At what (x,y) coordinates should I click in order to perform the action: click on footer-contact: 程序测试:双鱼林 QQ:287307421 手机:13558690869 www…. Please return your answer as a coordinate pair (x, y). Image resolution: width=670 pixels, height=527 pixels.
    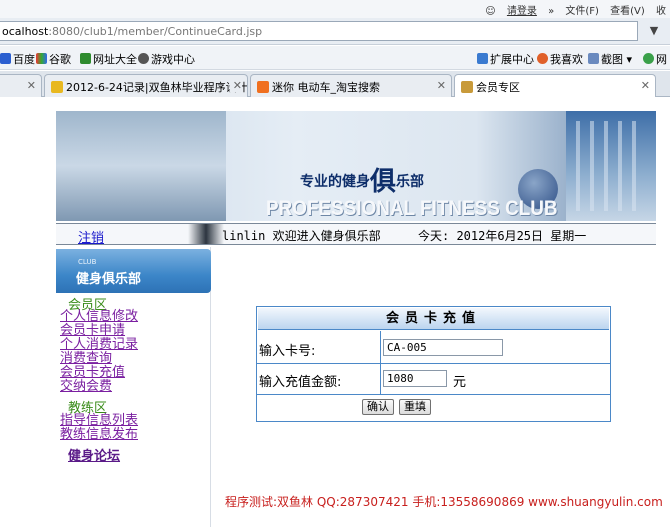
    Looking at the image, I should click on (444, 502).